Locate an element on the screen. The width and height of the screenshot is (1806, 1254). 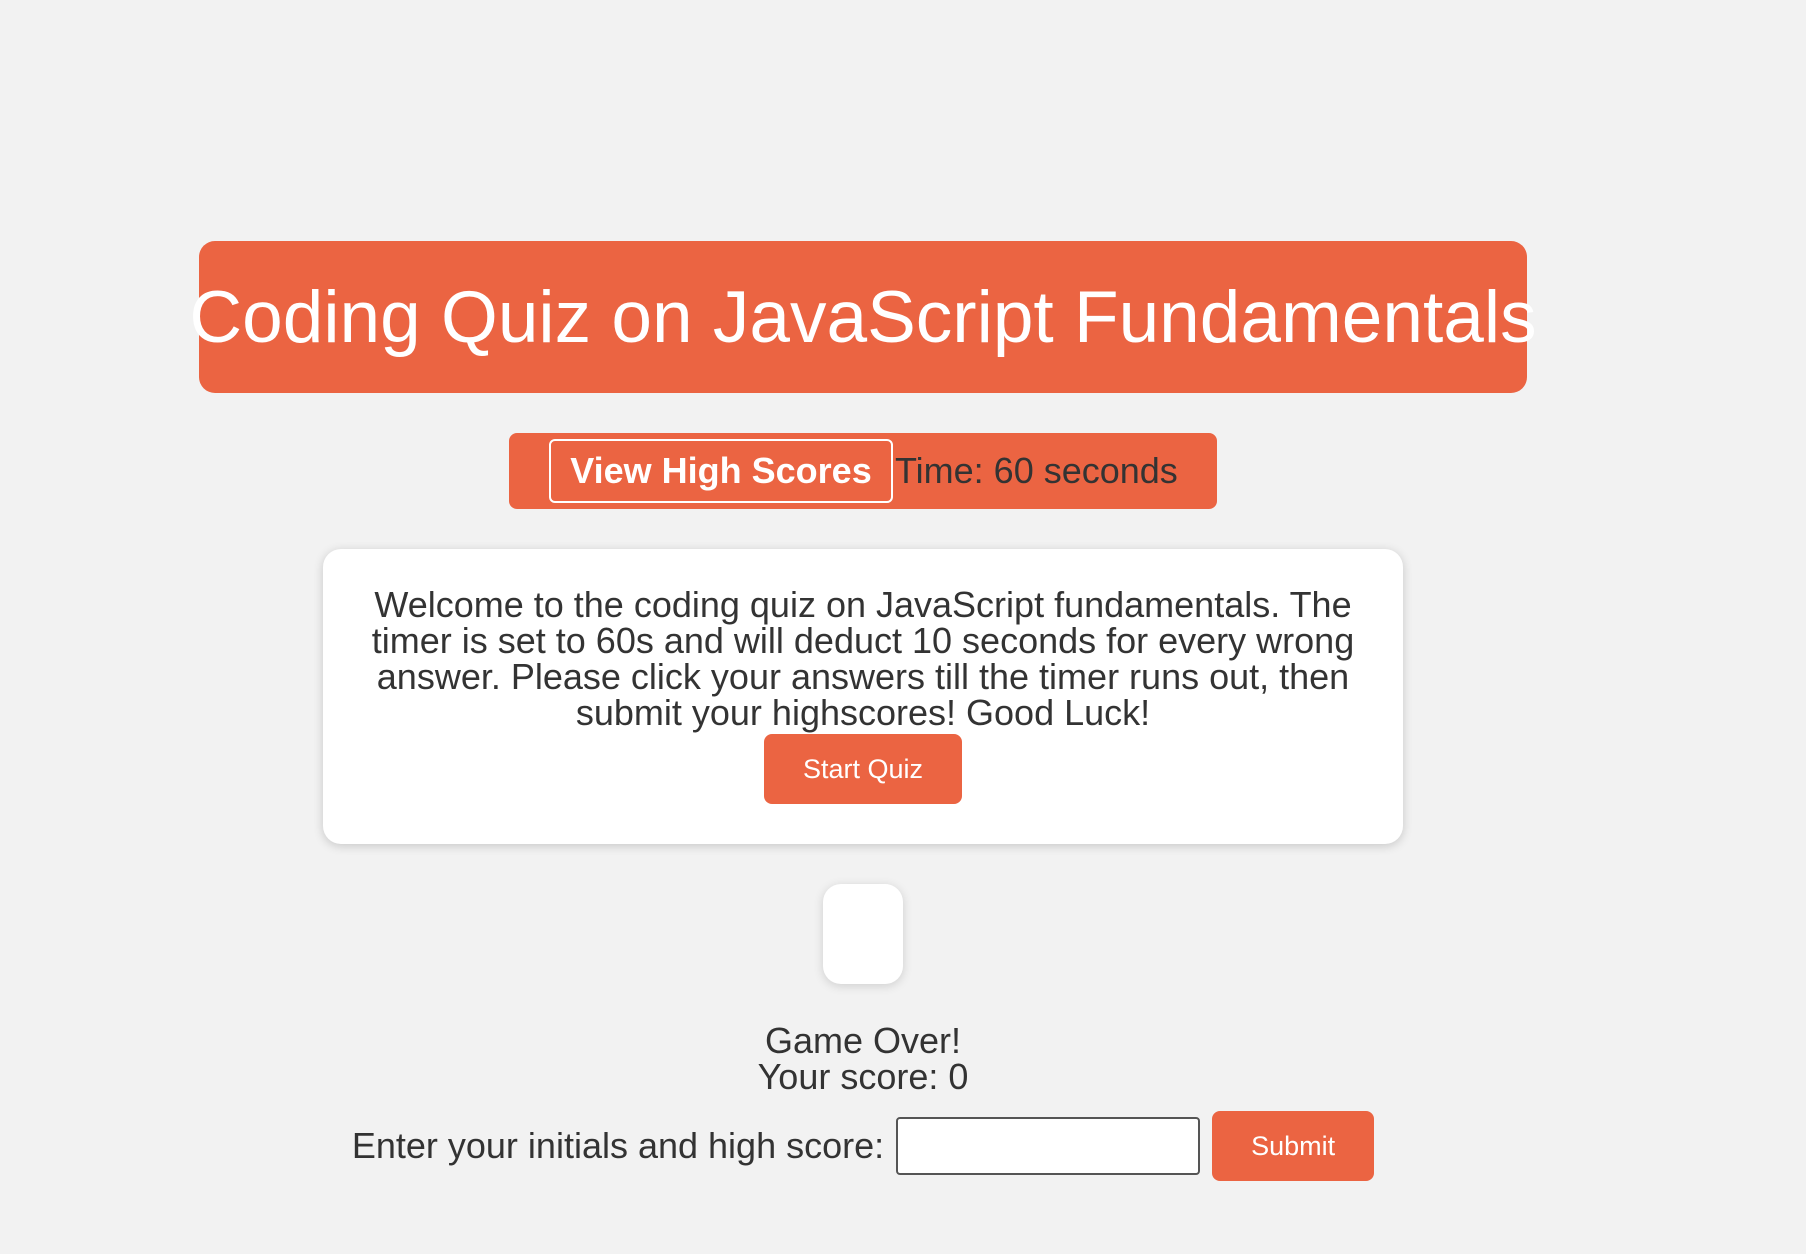
page-title: Coding Quiz on JavaScript Fundamentals is located at coordinates (863, 317).